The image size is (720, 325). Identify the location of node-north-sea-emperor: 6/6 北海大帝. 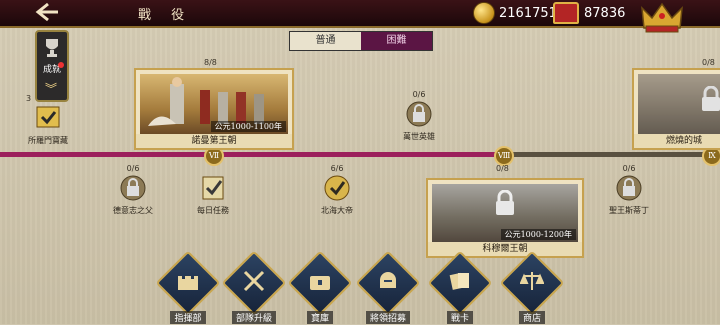
(337, 190).